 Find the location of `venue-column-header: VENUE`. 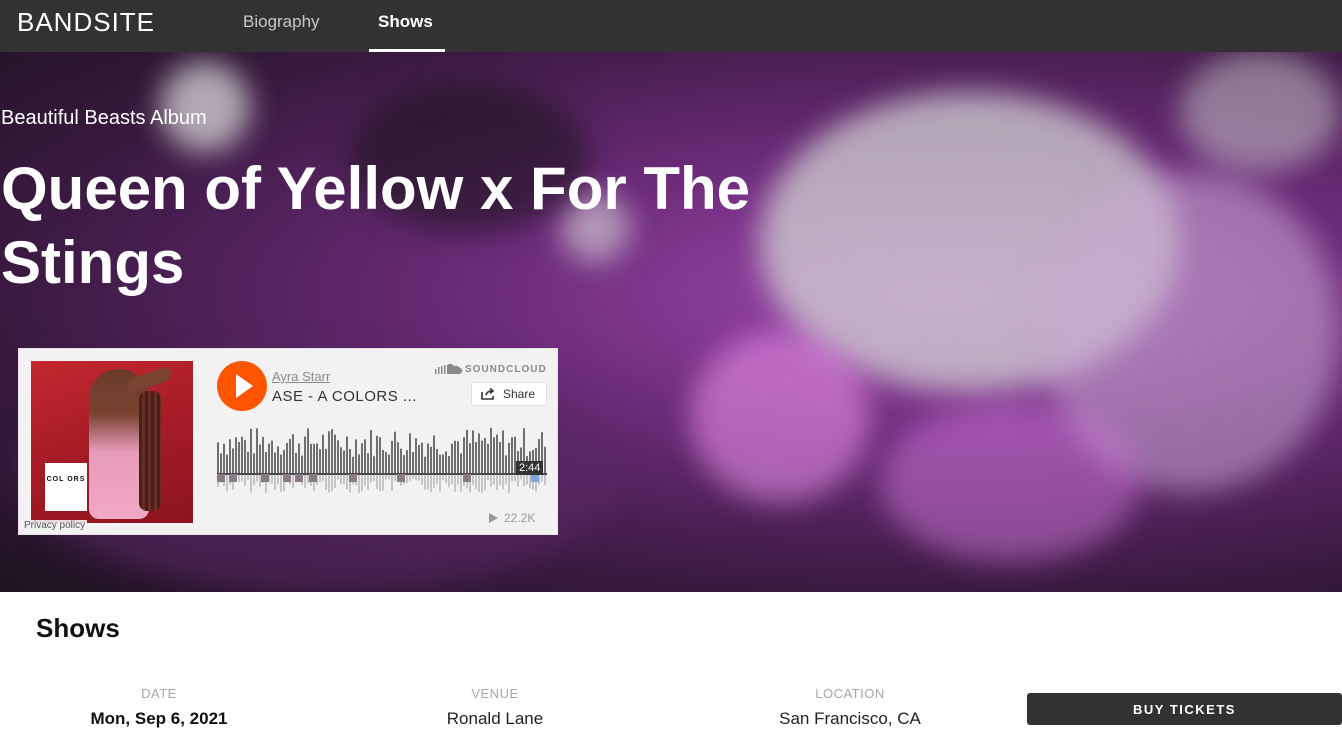

venue-column-header: VENUE is located at coordinates (495, 693).